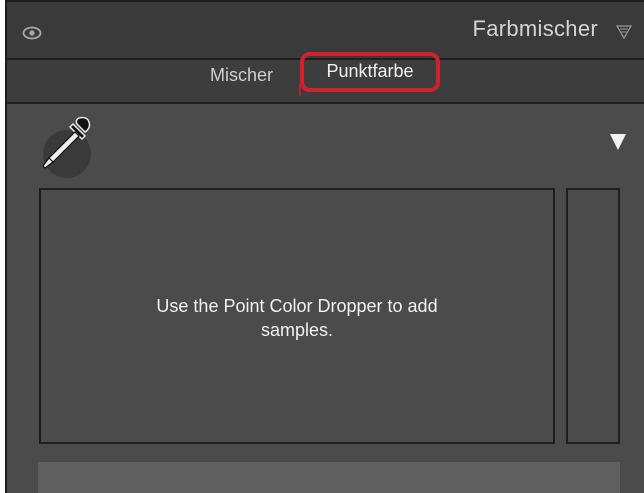  What do you see at coordinates (32, 33) in the screenshot?
I see `eye-icon` at bounding box center [32, 33].